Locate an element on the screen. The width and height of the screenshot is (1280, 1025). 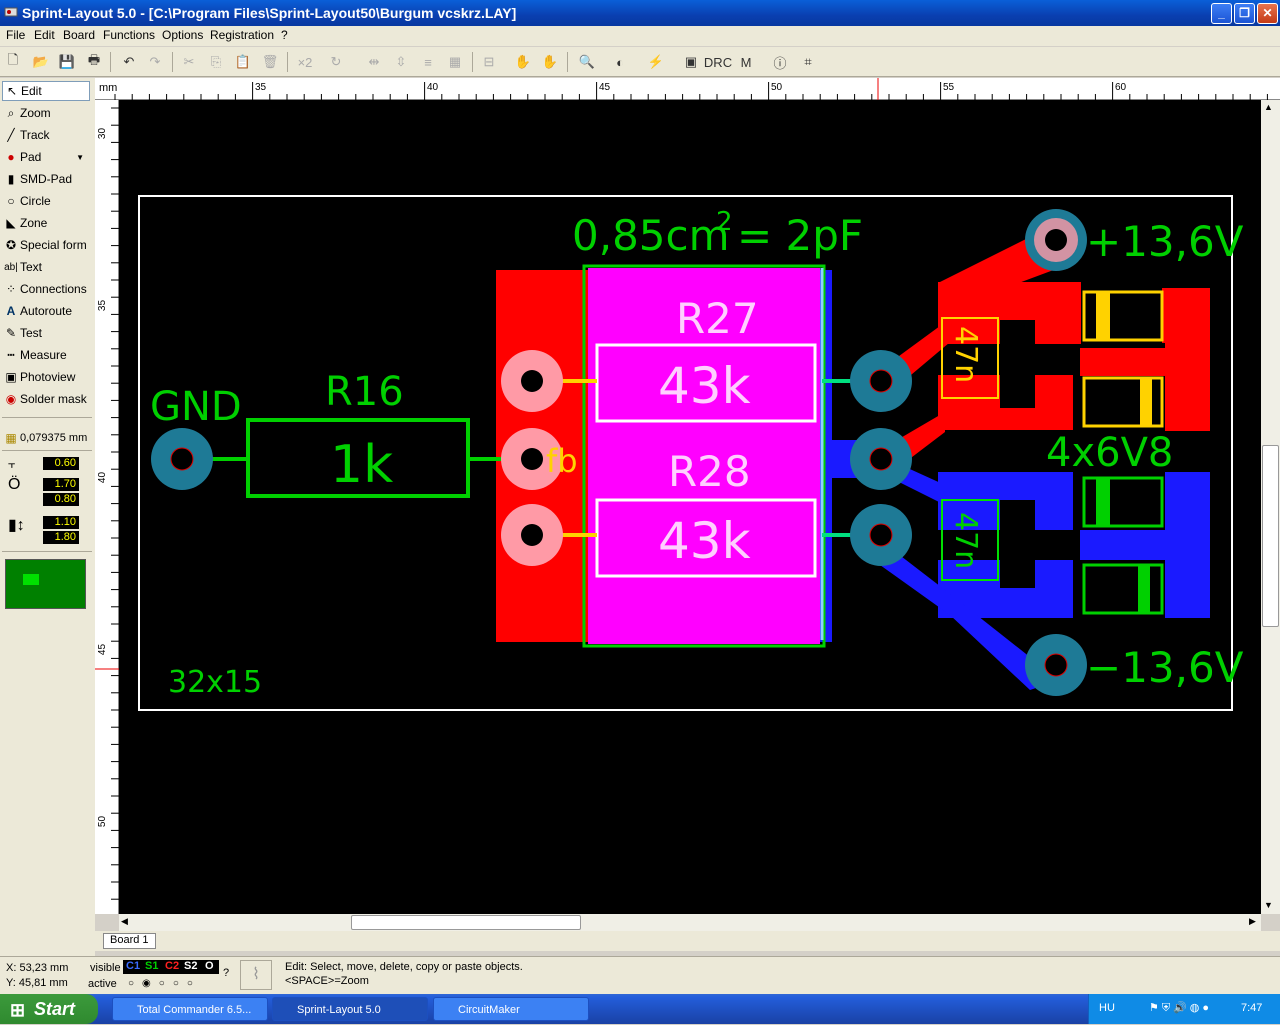
layer-c2: C2 is located at coordinates (172, 966).